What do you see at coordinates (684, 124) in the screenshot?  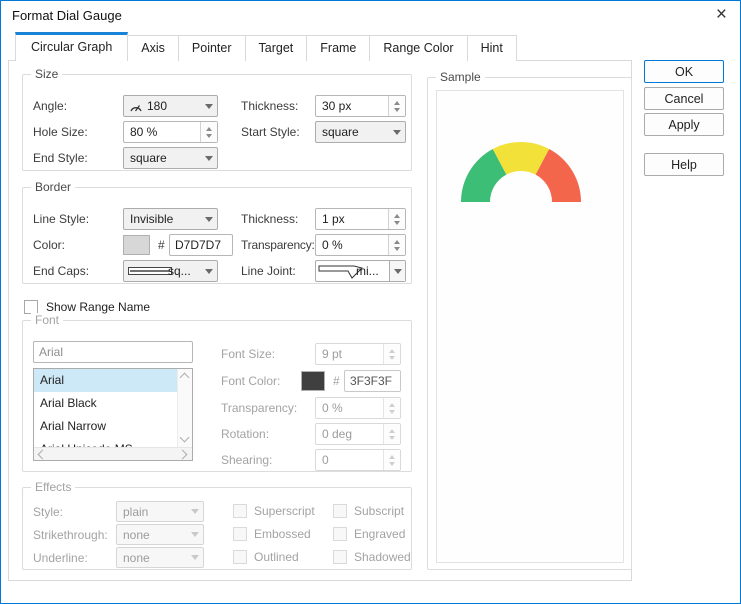 I see `apply-button: Apply` at bounding box center [684, 124].